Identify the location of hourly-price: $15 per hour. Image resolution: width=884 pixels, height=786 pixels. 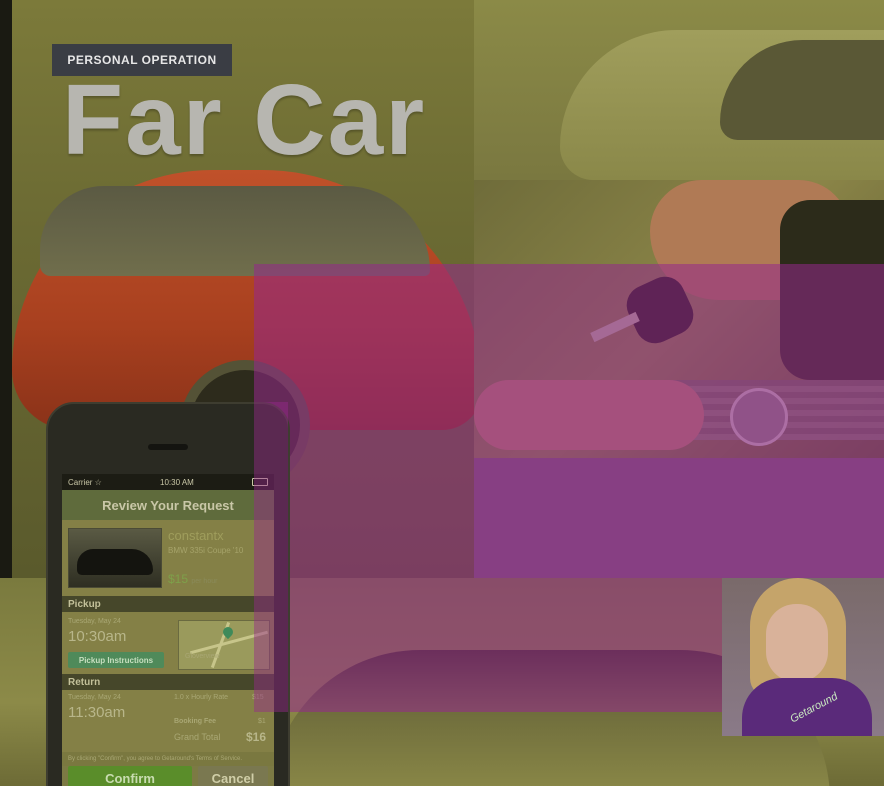
(192, 579).